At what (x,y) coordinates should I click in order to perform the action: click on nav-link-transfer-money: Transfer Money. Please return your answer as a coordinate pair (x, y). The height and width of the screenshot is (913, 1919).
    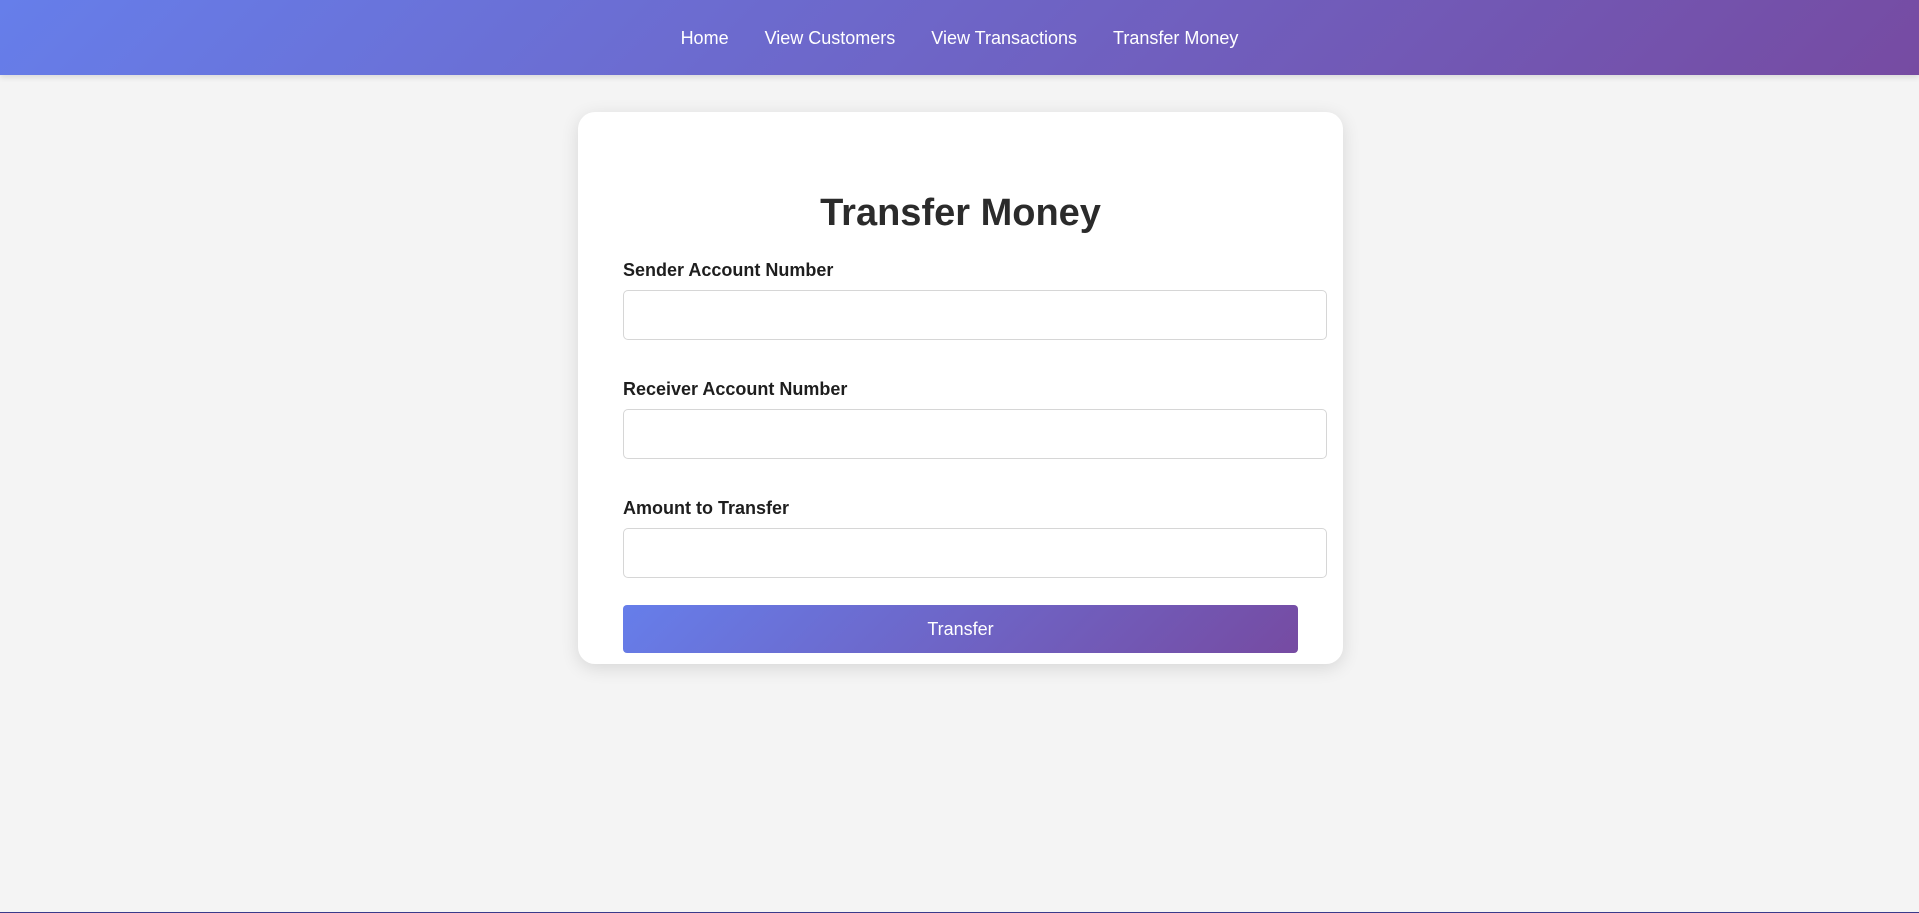
    Looking at the image, I should click on (1175, 38).